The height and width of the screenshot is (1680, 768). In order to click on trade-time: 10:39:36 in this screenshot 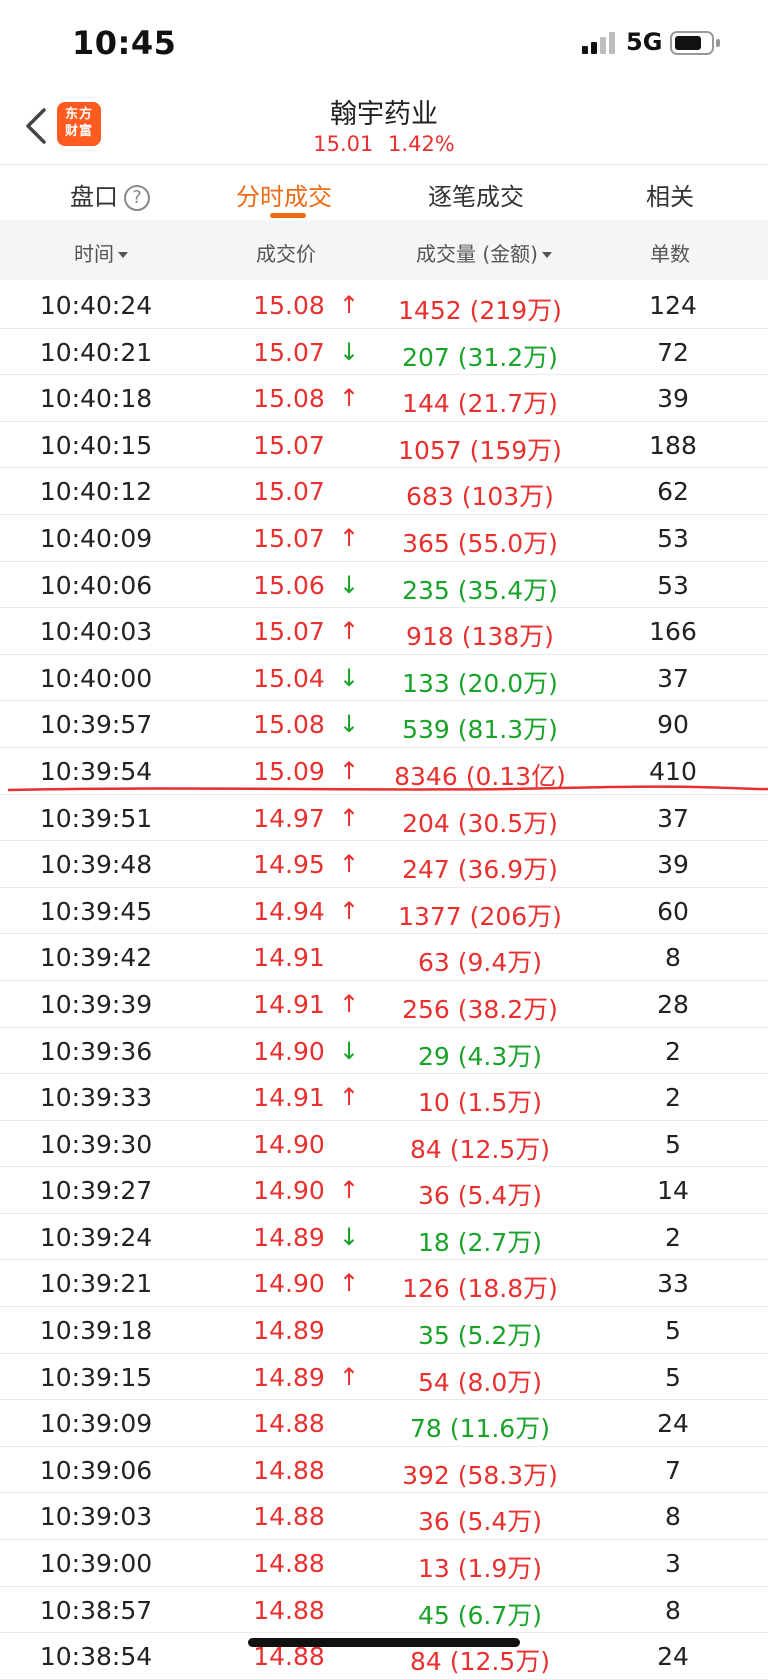, I will do `click(96, 1051)`.